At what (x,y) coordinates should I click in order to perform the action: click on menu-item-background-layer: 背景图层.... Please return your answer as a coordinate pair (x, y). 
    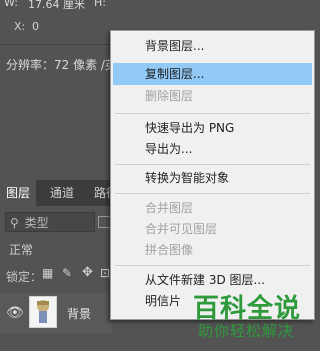
    Looking at the image, I should click on (212, 46).